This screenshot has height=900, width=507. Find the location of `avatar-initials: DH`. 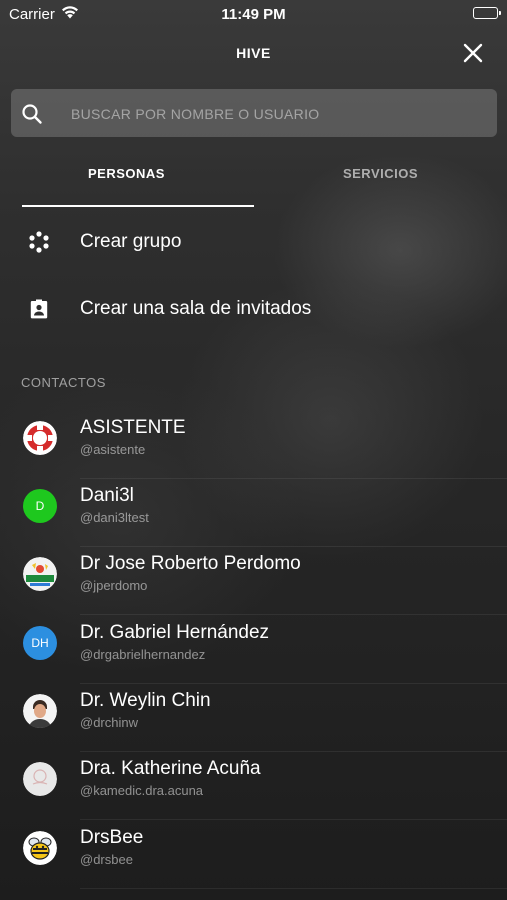

avatar-initials: DH is located at coordinates (40, 643).